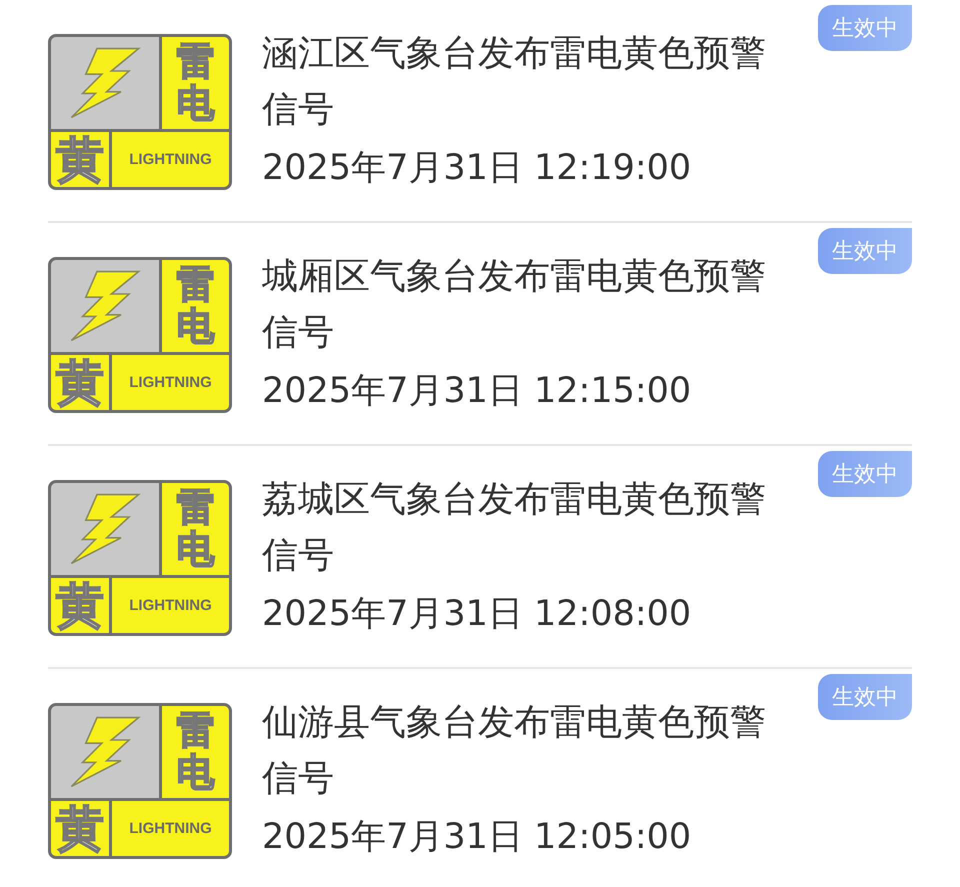 The image size is (960, 887). Describe the element at coordinates (477, 391) in the screenshot. I see `warning-time: 2025年7月31日 12:15:00` at that location.